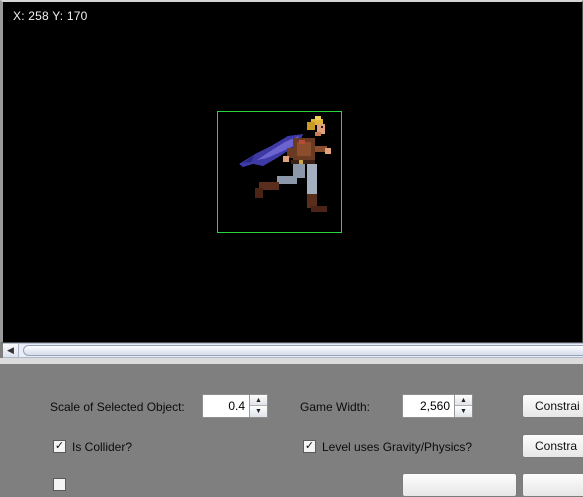  Describe the element at coordinates (50, 16) in the screenshot. I see `cursor-coordinates: X: 258 Y: 170` at that location.